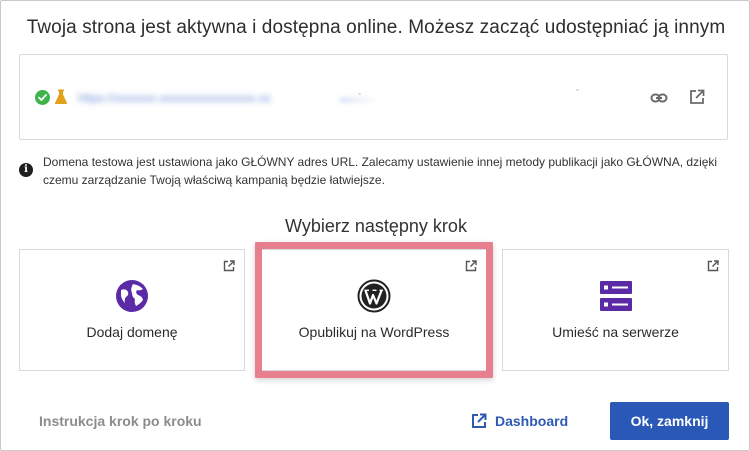 This screenshot has width=750, height=451. Describe the element at coordinates (42, 97) in the screenshot. I see `check-circle-icon` at that location.